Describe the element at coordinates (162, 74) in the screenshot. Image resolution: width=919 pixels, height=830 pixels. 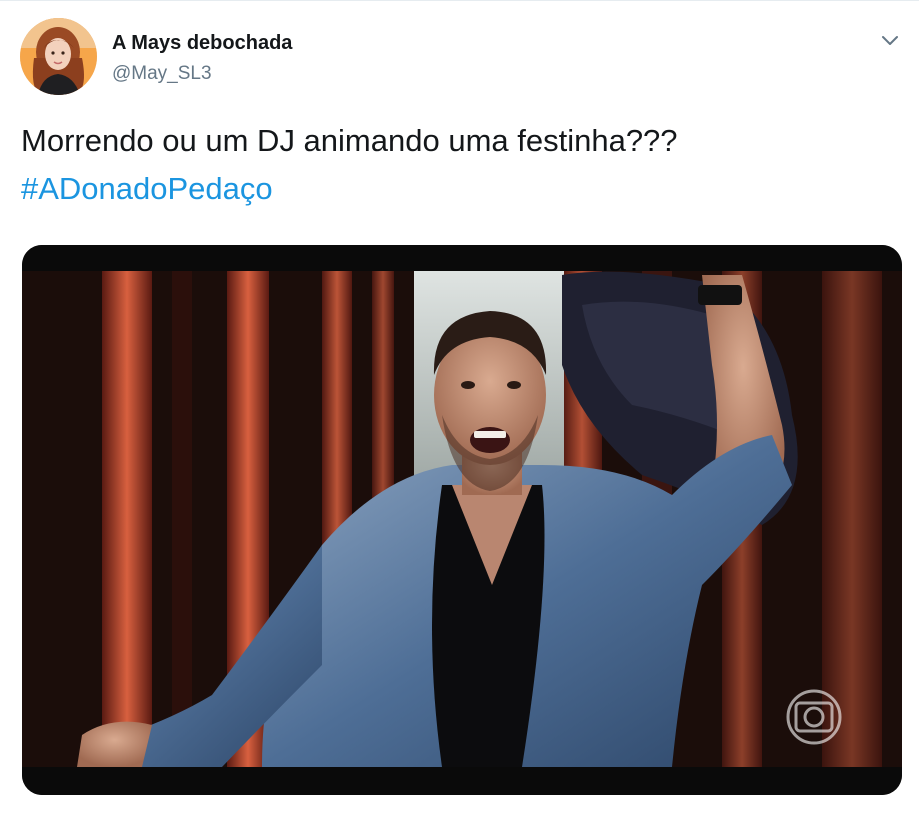
I see `author-handle: @May_SL3` at that location.